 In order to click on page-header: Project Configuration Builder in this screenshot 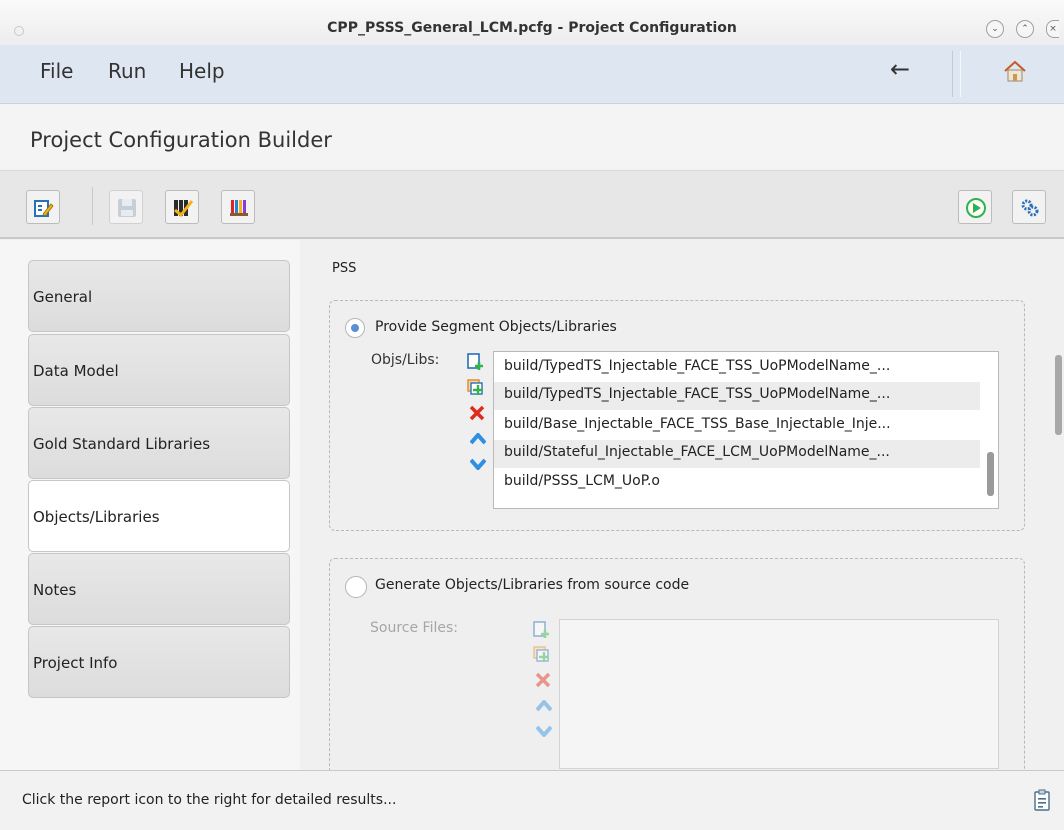, I will do `click(532, 137)`.